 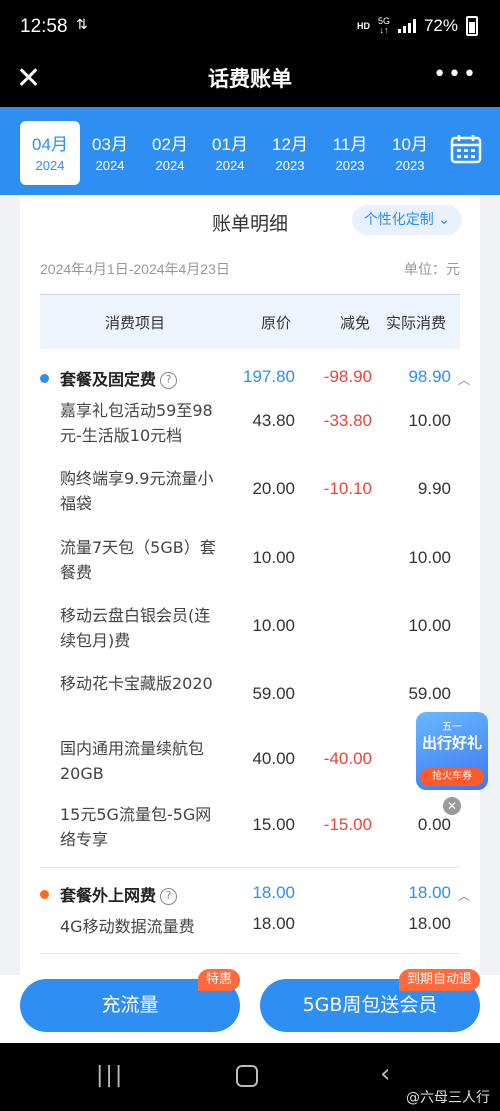 What do you see at coordinates (250, 500) in the screenshot?
I see `bill-item-row: 购终端享9.9元流量小福袋 20.00 -10.10 9.90` at bounding box center [250, 500].